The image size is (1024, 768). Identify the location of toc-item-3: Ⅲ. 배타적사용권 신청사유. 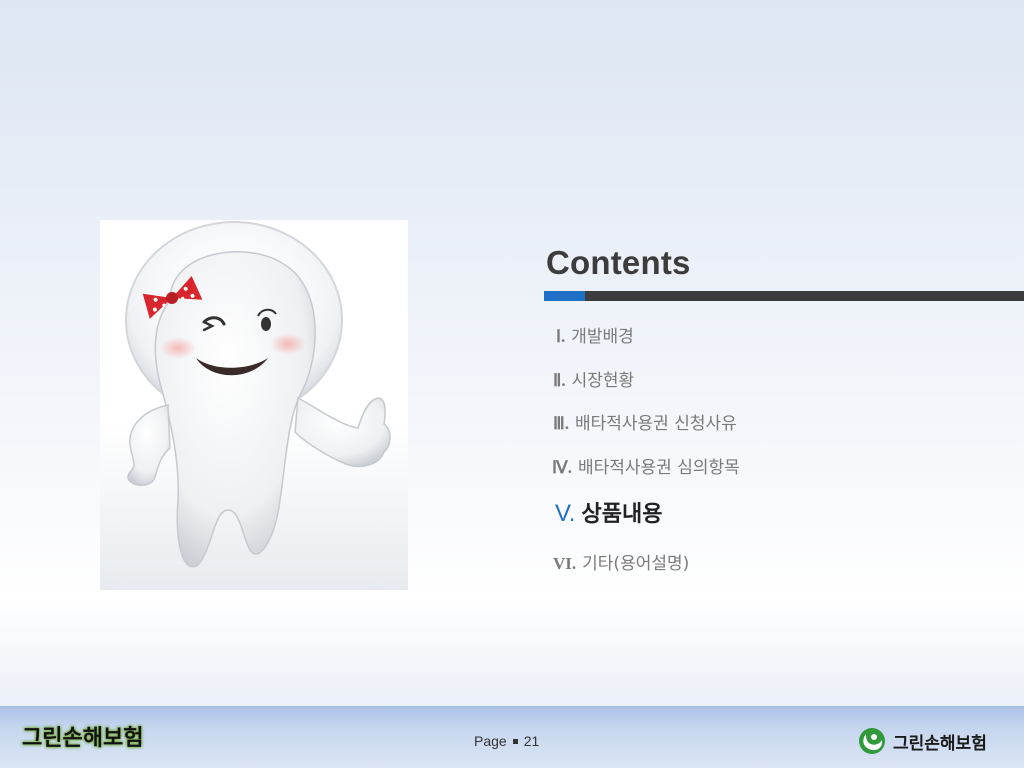
(645, 421).